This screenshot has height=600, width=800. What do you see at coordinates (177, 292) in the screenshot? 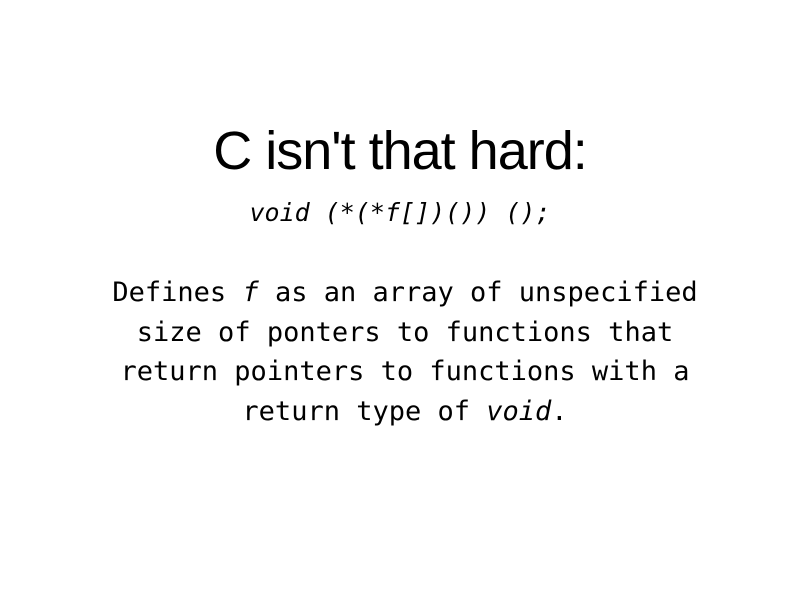
I see `description-text: Defines` at bounding box center [177, 292].